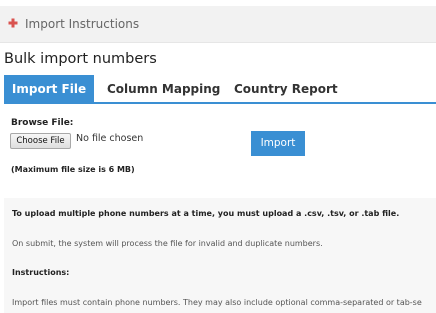 The image size is (436, 313). What do you see at coordinates (286, 89) in the screenshot?
I see `tab-country-report: Country Report` at bounding box center [286, 89].